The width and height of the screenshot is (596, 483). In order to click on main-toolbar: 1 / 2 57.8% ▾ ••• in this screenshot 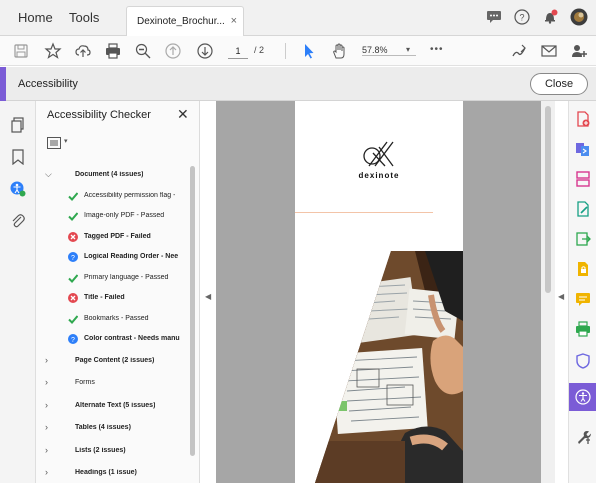, I will do `click(298, 51)`.